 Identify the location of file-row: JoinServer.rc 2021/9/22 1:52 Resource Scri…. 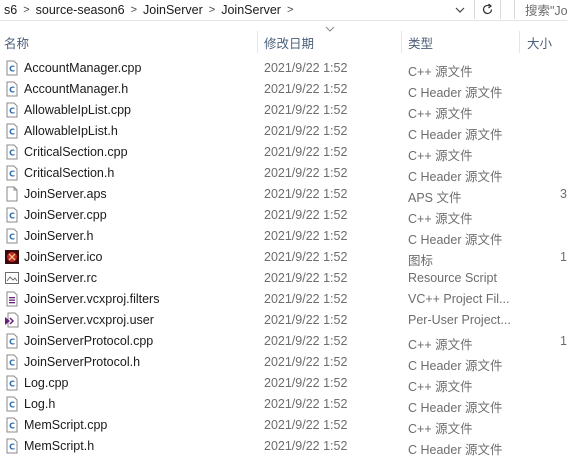
(283, 278).